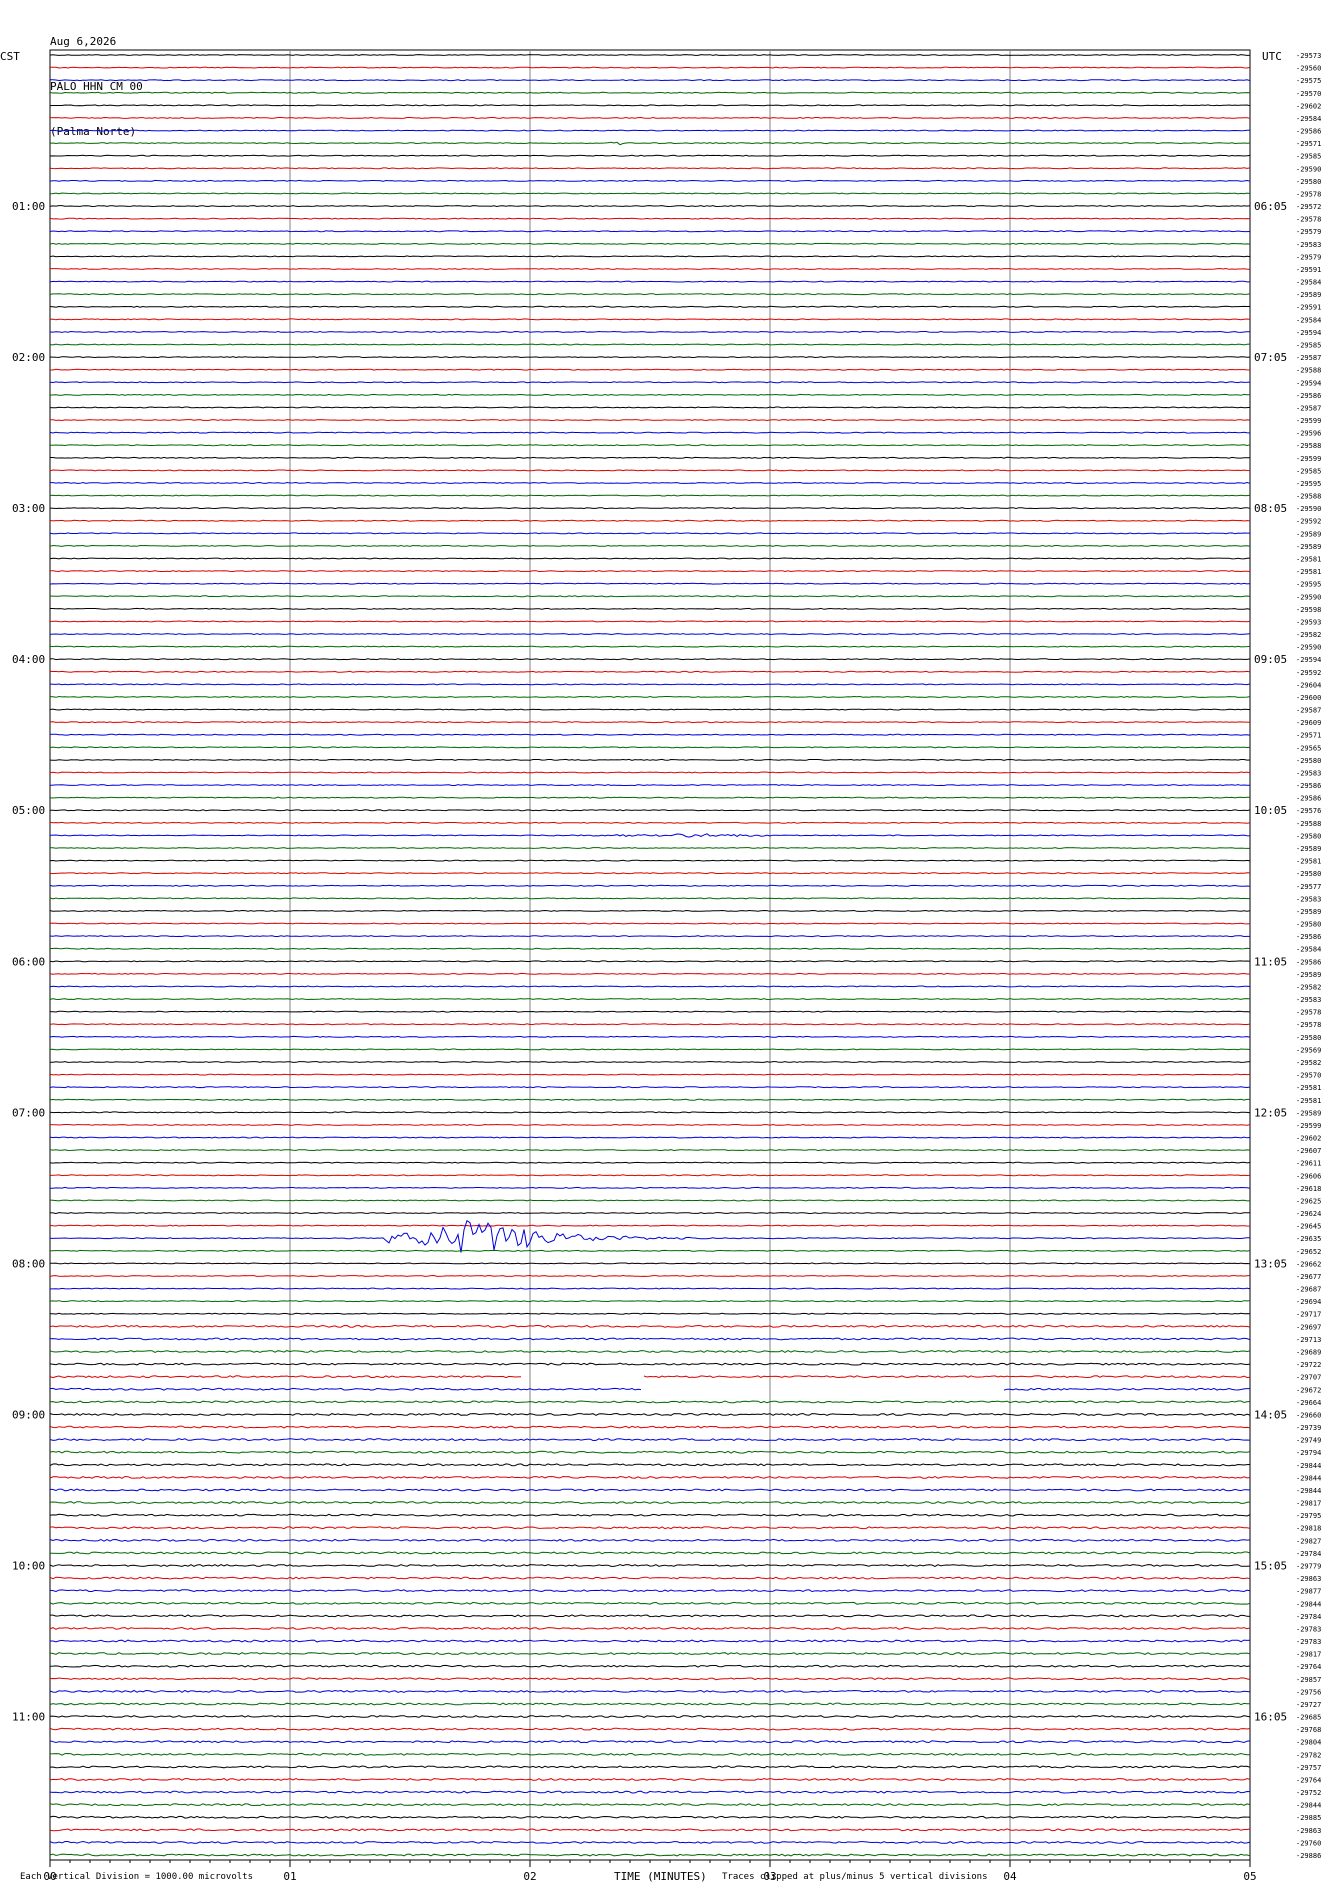  What do you see at coordinates (1308, 1164) in the screenshot?
I see `trace-offset-label: -29611` at bounding box center [1308, 1164].